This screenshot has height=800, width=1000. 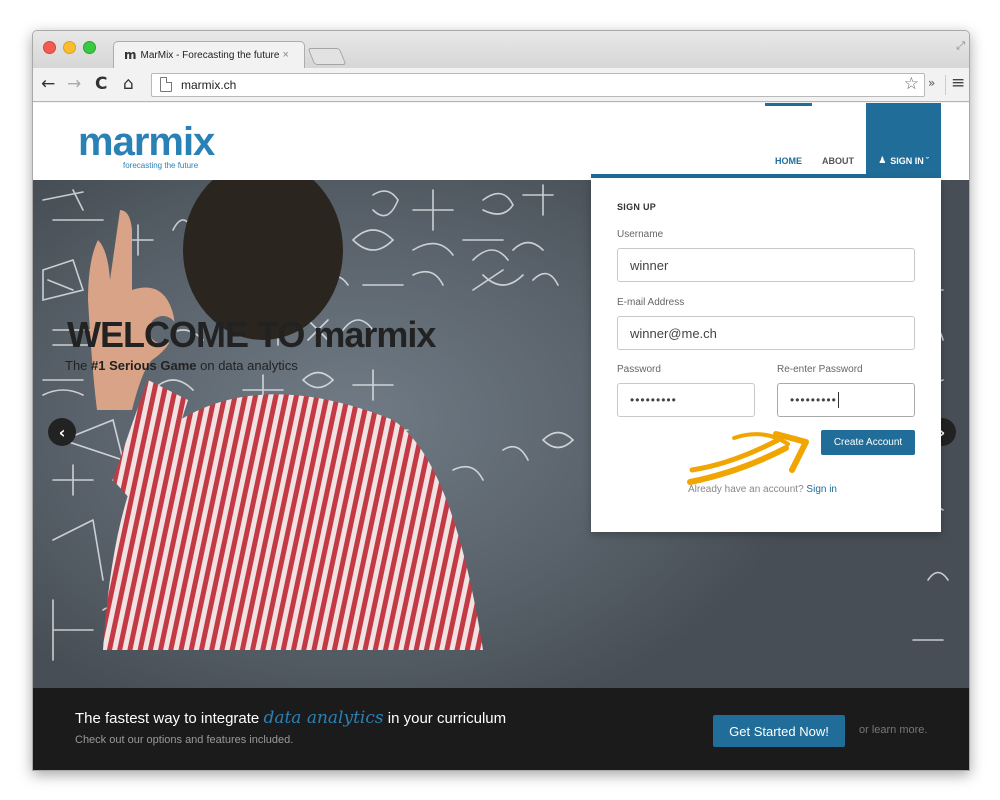 What do you see at coordinates (69, 47) in the screenshot?
I see `minimize-window-button` at bounding box center [69, 47].